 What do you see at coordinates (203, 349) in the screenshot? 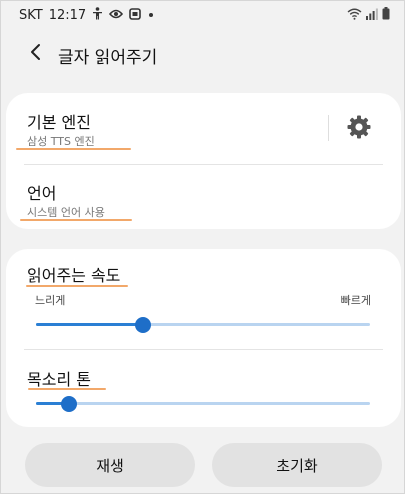
I see `card-divider` at bounding box center [203, 349].